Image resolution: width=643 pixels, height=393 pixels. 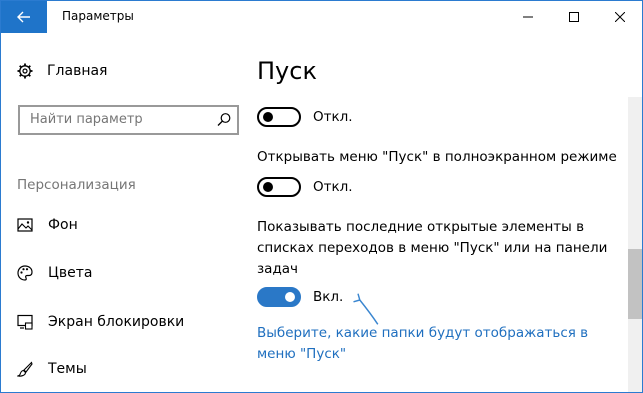 I want to click on minimize-icon, so click(x=528, y=17).